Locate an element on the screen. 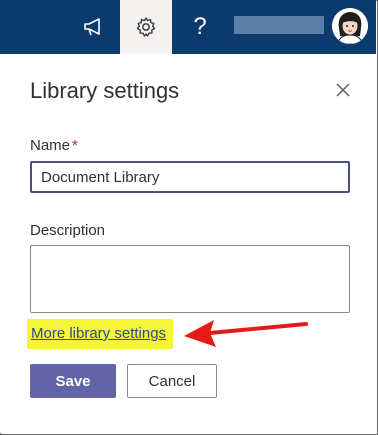 The width and height of the screenshot is (378, 435). description-textarea is located at coordinates (190, 279).